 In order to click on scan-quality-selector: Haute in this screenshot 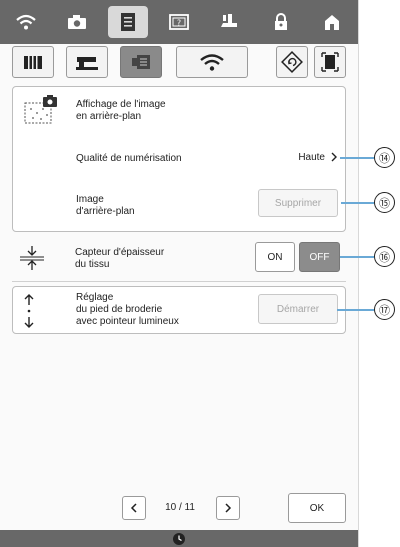, I will do `click(318, 157)`.